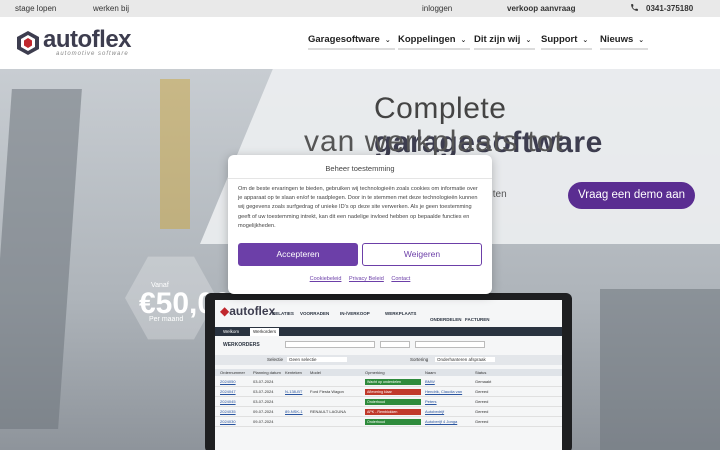 The height and width of the screenshot is (450, 720). Describe the element at coordinates (327, 391) in the screenshot. I see `app-cell-model: Ford Fiesta Wagon` at that location.